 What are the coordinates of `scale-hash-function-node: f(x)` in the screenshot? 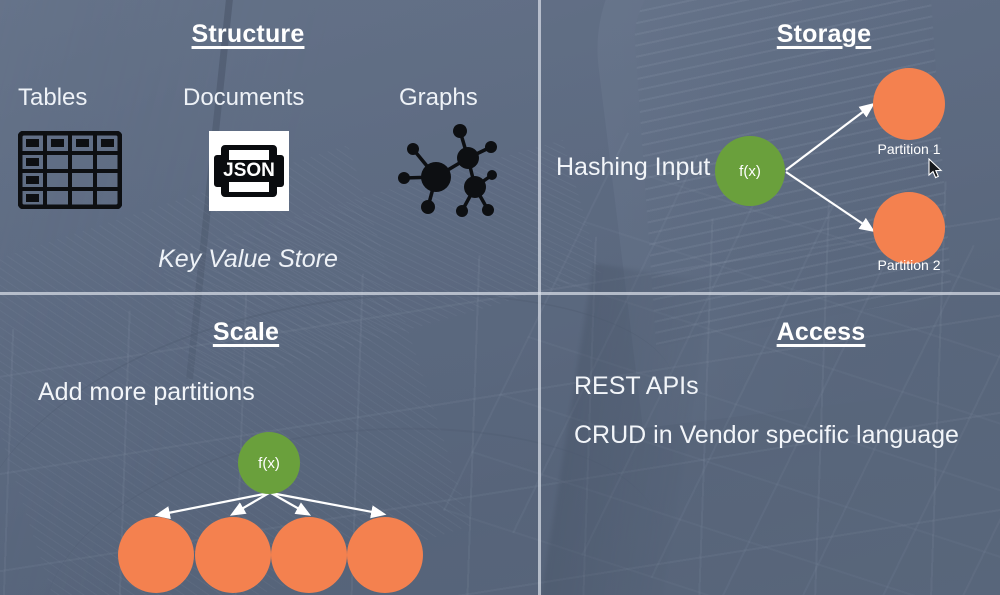 It's located at (269, 463).